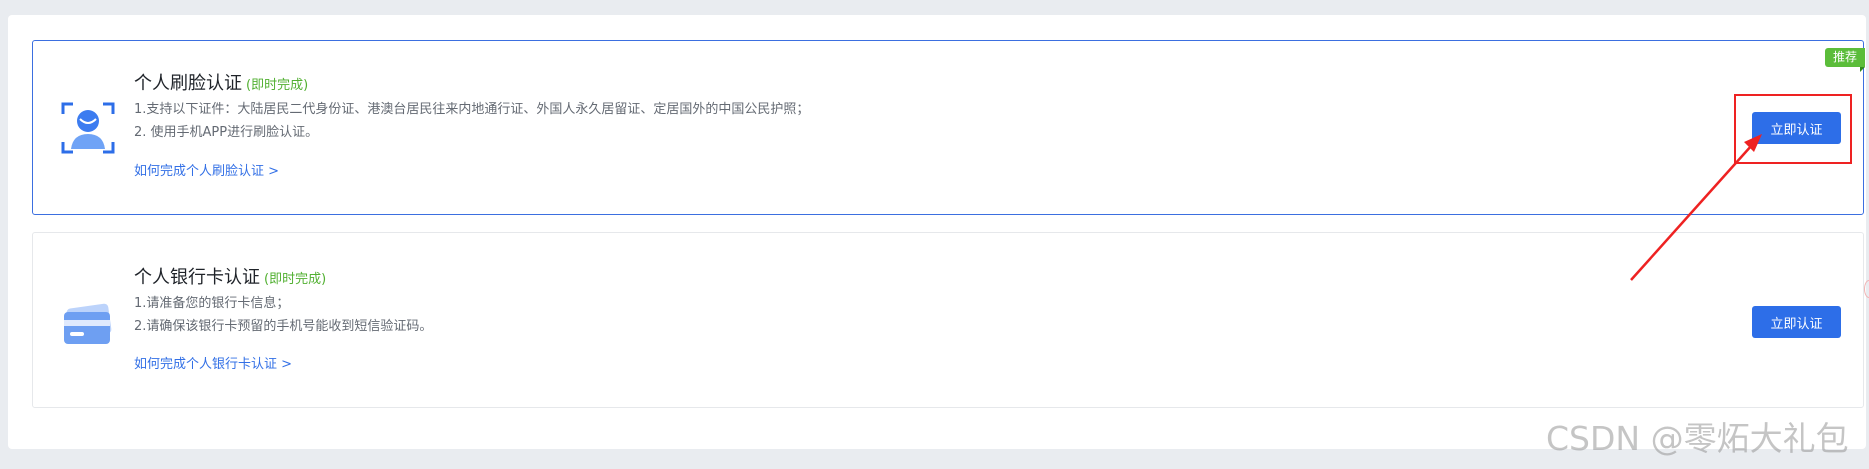 Image resolution: width=1869 pixels, height=469 pixels. What do you see at coordinates (1793, 129) in the screenshot?
I see `annotation-highlight-box` at bounding box center [1793, 129].